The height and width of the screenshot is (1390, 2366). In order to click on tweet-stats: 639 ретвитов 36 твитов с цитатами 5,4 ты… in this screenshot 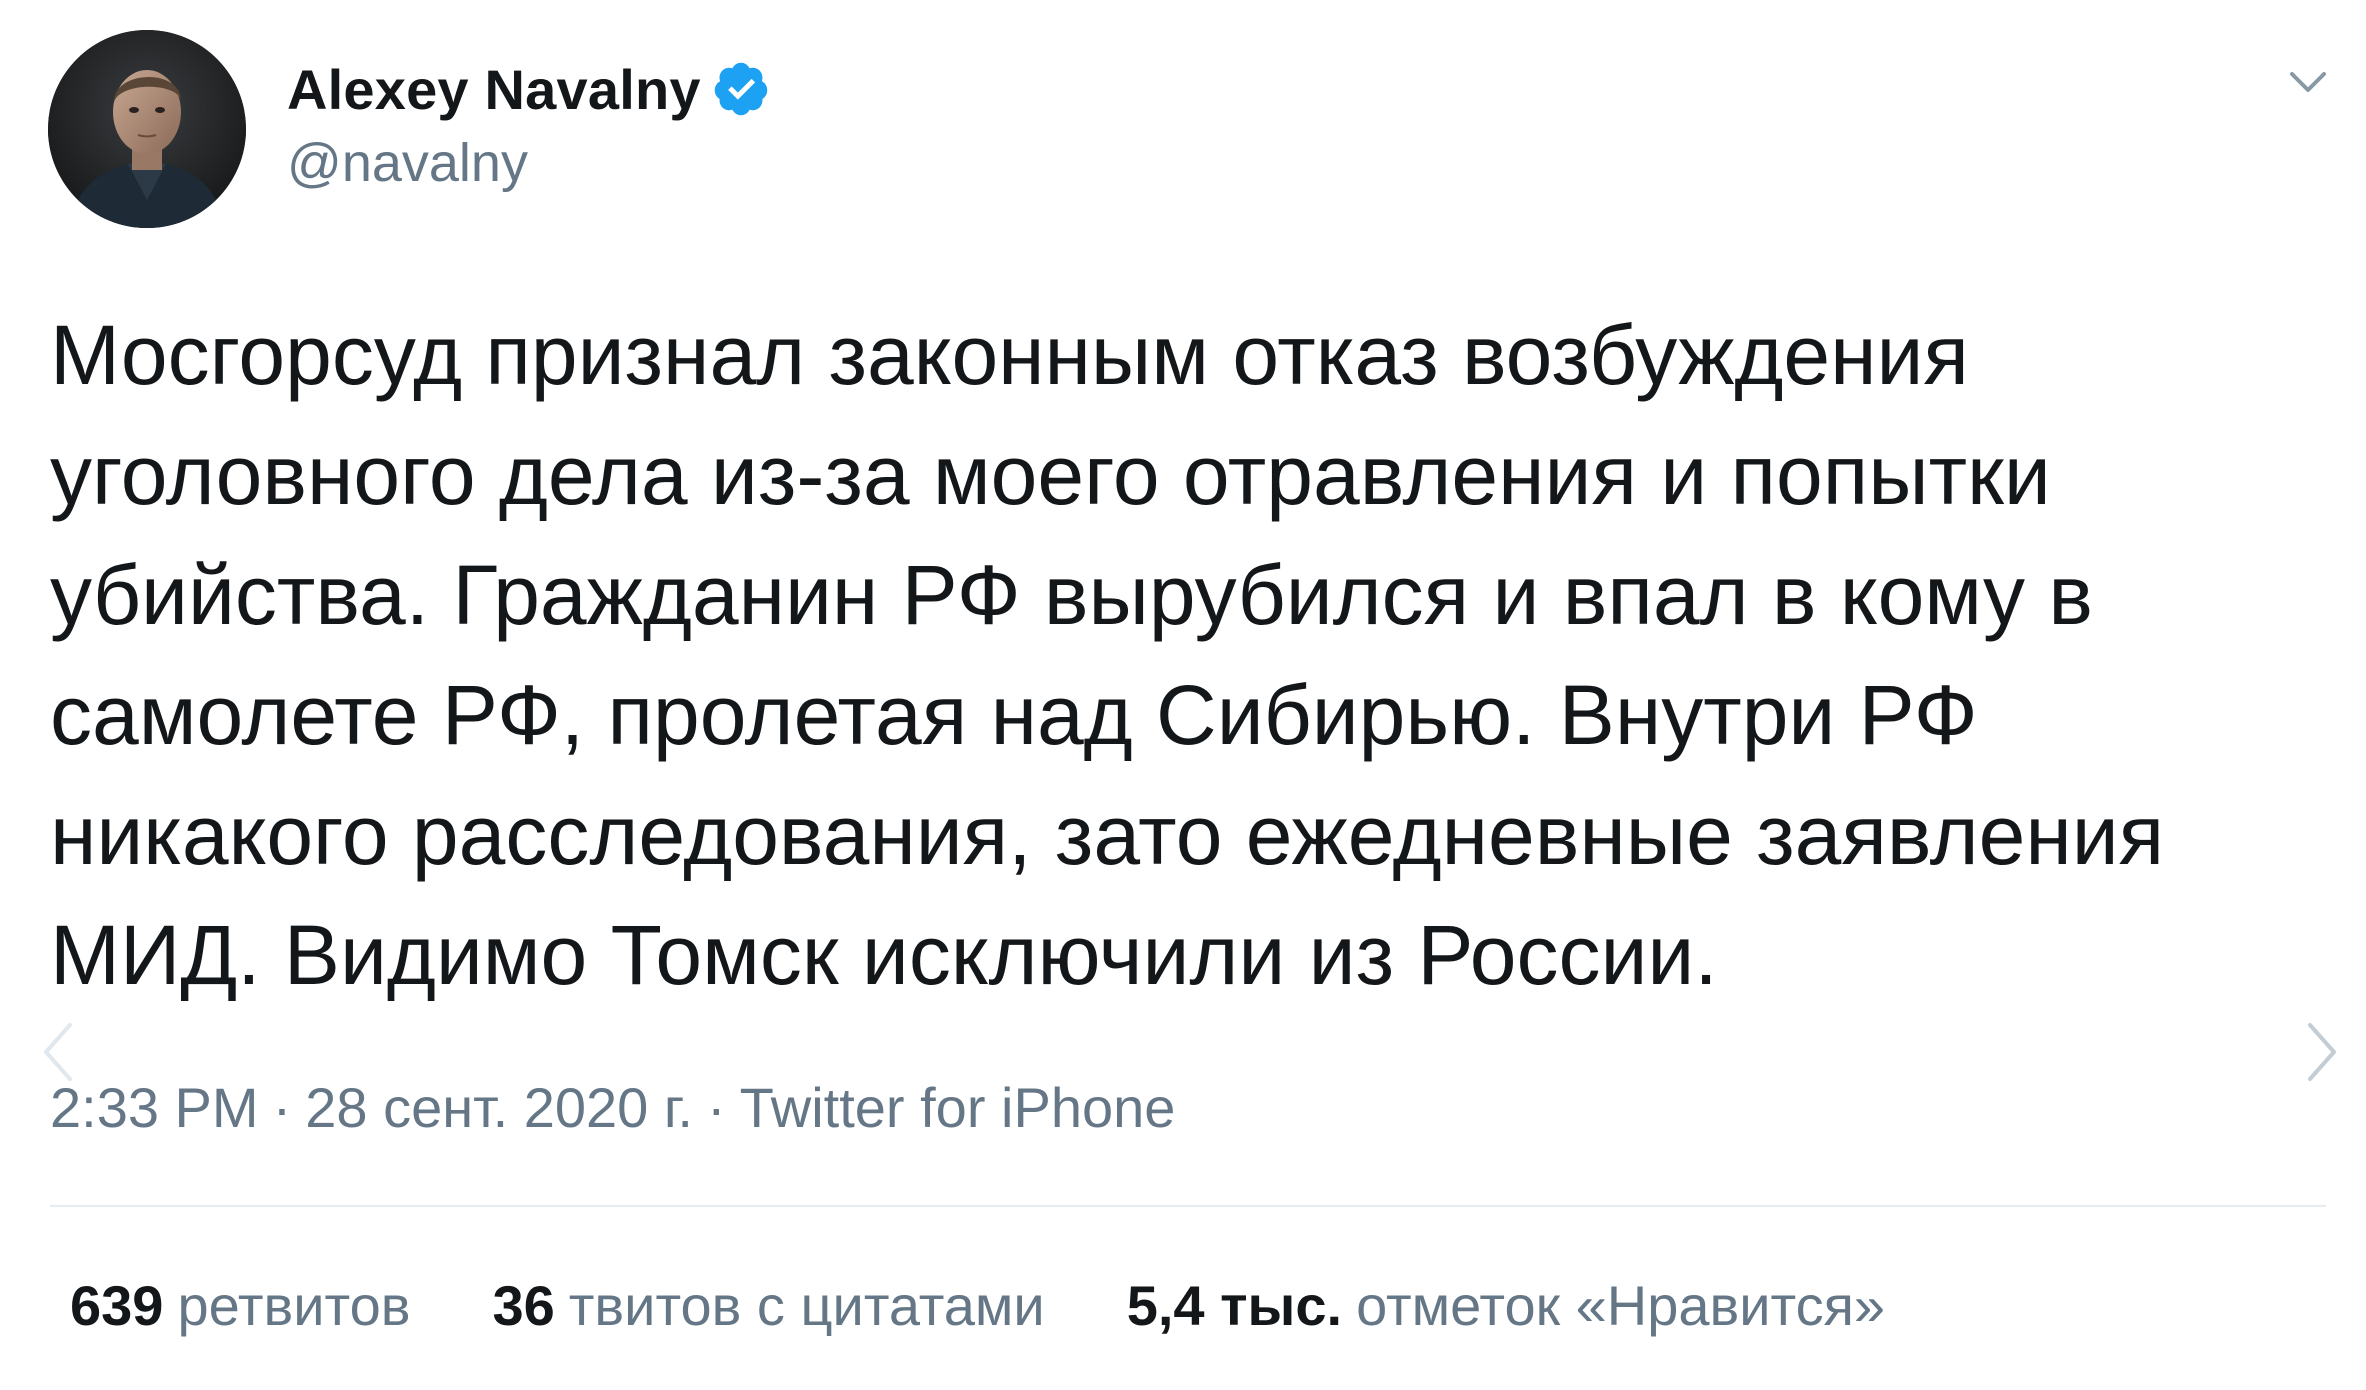, I will do `click(1018, 1305)`.